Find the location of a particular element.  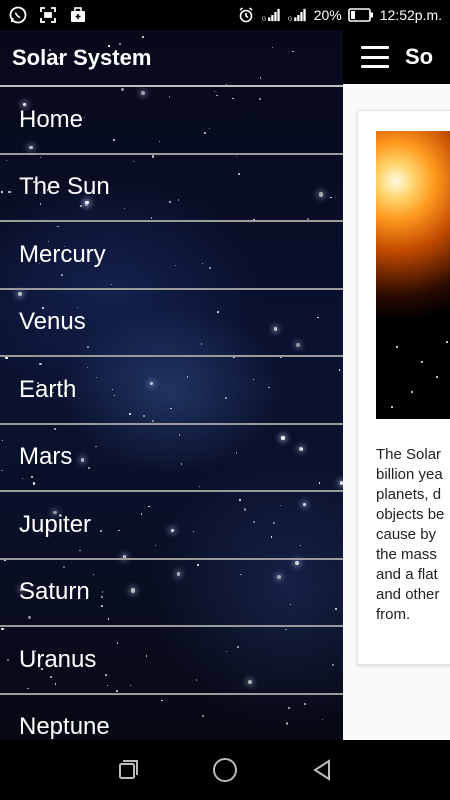

whatsapp-icon is located at coordinates (18, 15).